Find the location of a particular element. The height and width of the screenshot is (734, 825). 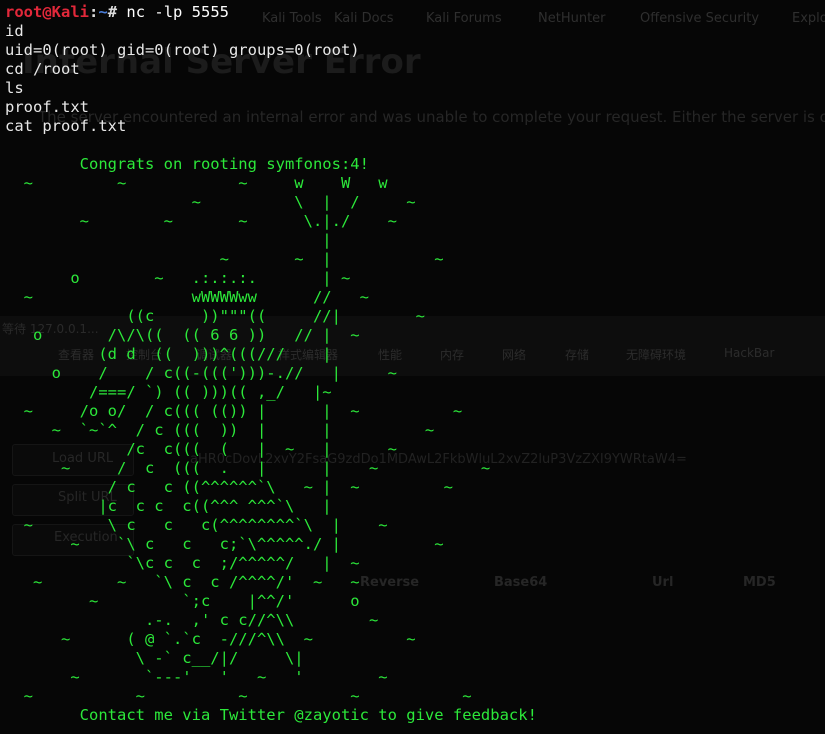

output-line: ls is located at coordinates (14, 88).